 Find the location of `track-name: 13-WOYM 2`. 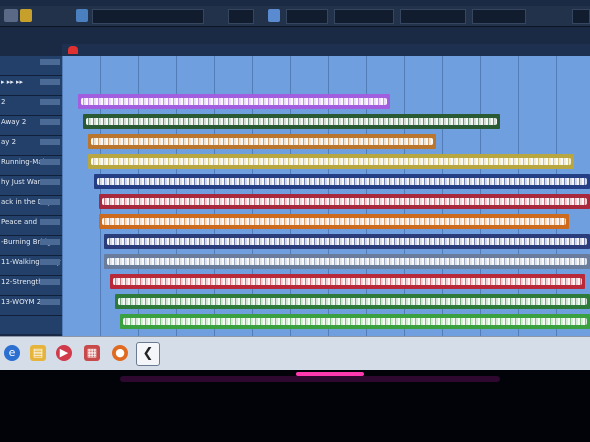

track-name: 13-WOYM 2 is located at coordinates (21, 302).